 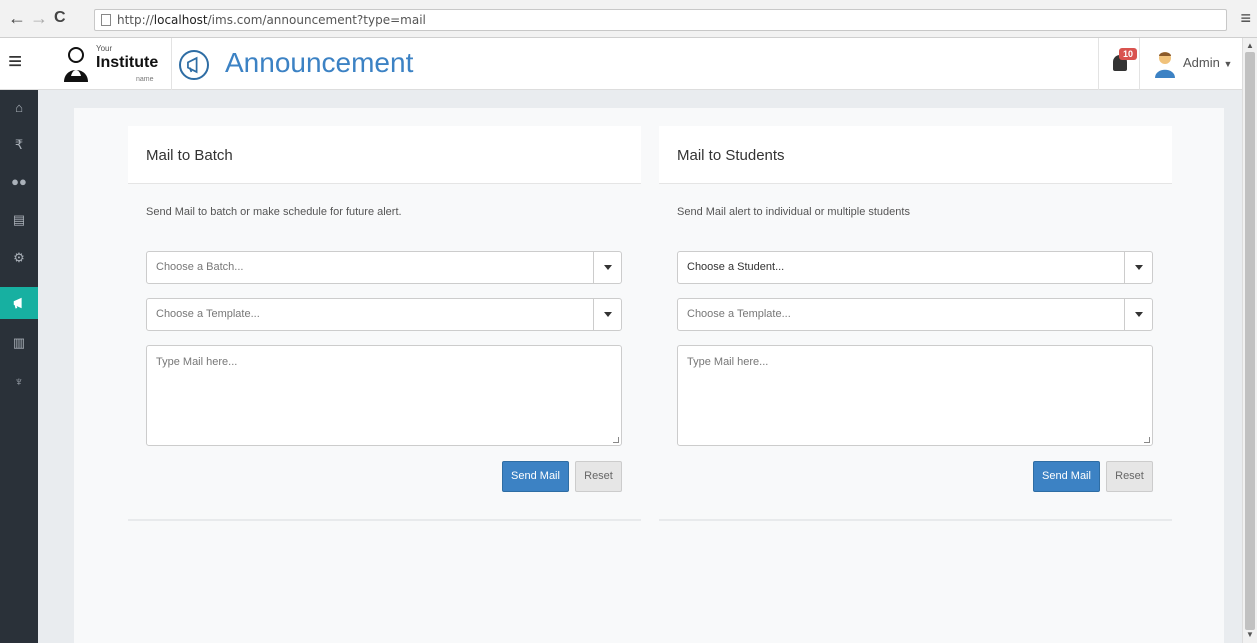 What do you see at coordinates (15, 62) in the screenshot?
I see `hamburger-menu-icon: ≡` at bounding box center [15, 62].